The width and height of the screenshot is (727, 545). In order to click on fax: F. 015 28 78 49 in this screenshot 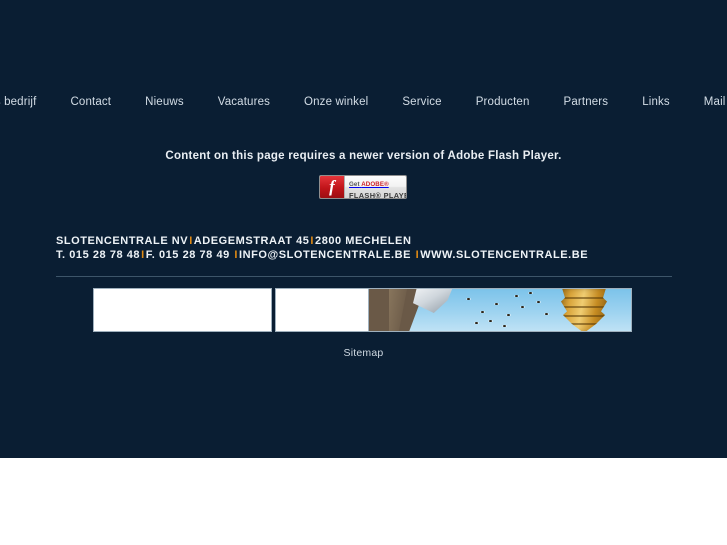, I will do `click(187, 255)`.